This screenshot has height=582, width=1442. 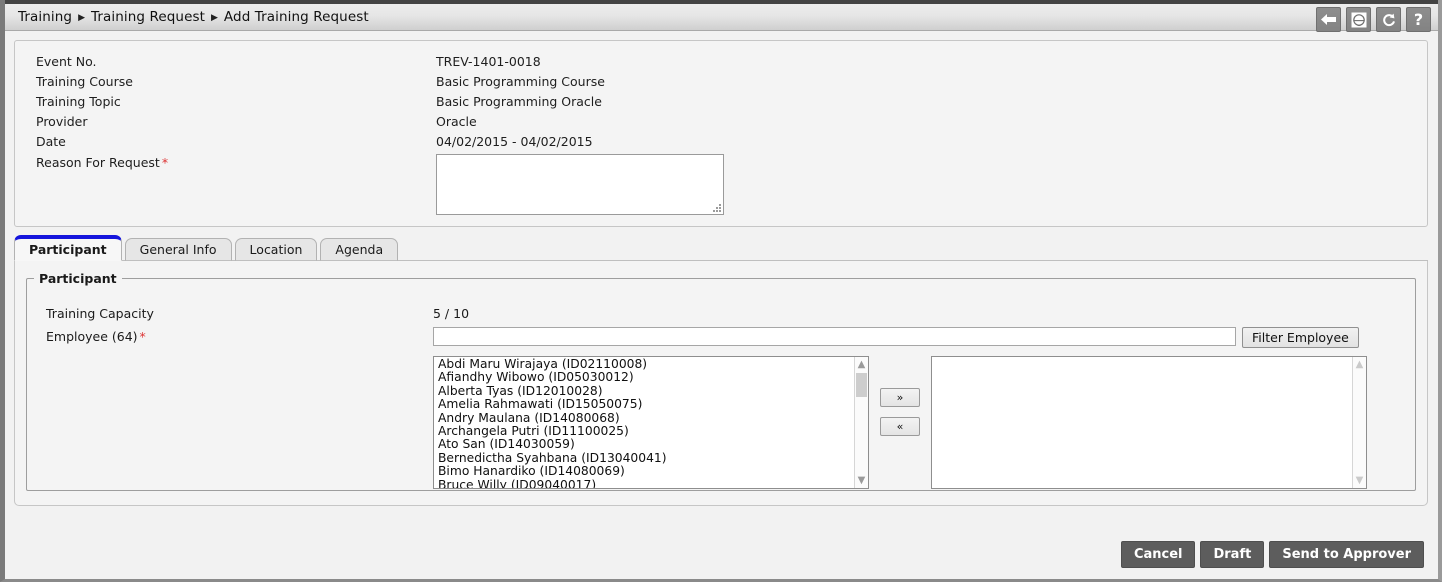 What do you see at coordinates (451, 313) in the screenshot?
I see `training-capacity-value: 5 / 10` at bounding box center [451, 313].